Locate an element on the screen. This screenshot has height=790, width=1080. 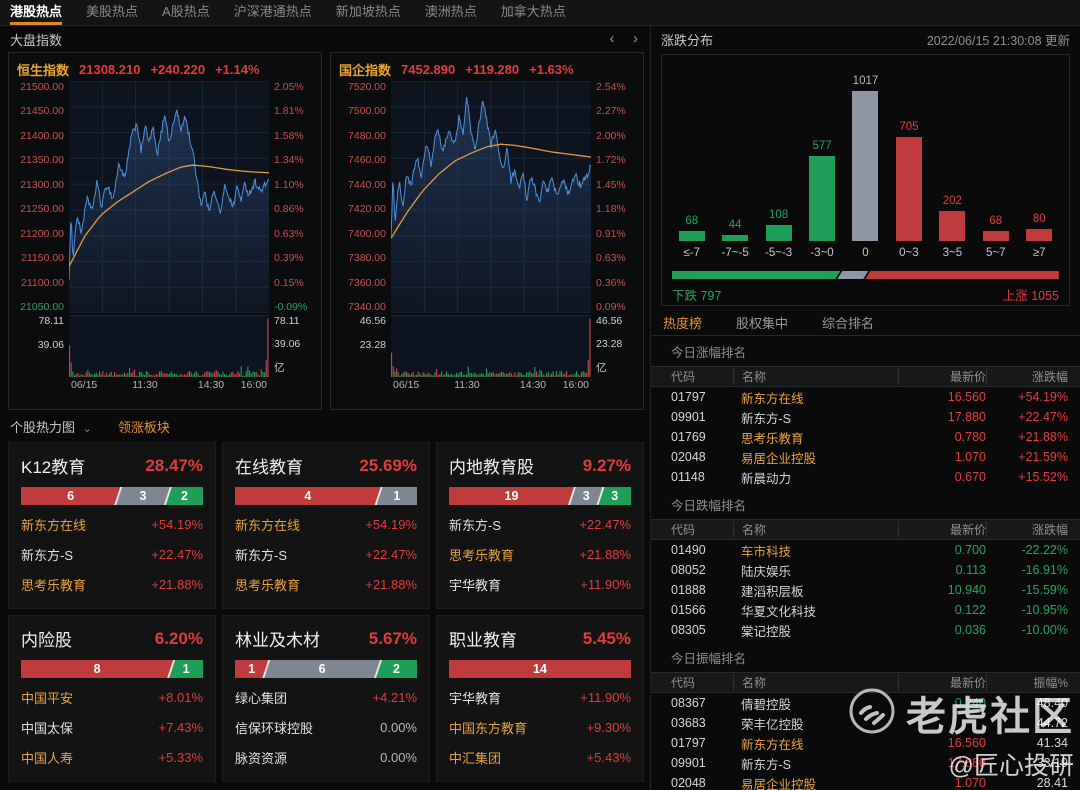
tile-header: K12教育 28.47% is located at coordinates (112, 465).